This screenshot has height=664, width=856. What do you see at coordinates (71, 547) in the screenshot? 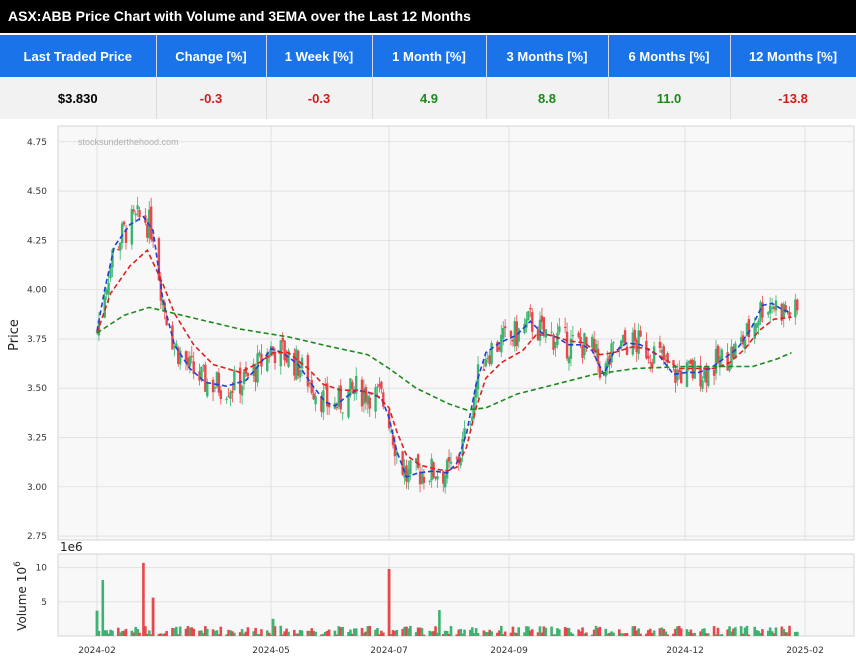
I see `volume-unit-label: 1e6` at bounding box center [71, 547].